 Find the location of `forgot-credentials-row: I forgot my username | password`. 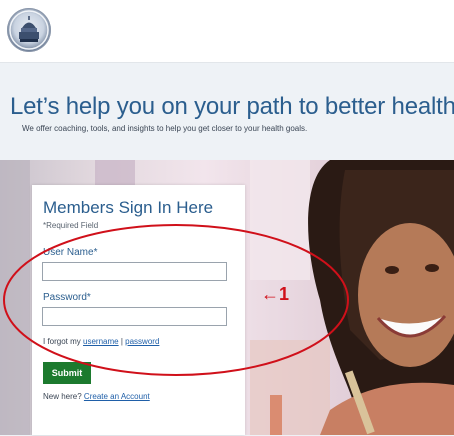

forgot-credentials-row: I forgot my username | password is located at coordinates (101, 341).